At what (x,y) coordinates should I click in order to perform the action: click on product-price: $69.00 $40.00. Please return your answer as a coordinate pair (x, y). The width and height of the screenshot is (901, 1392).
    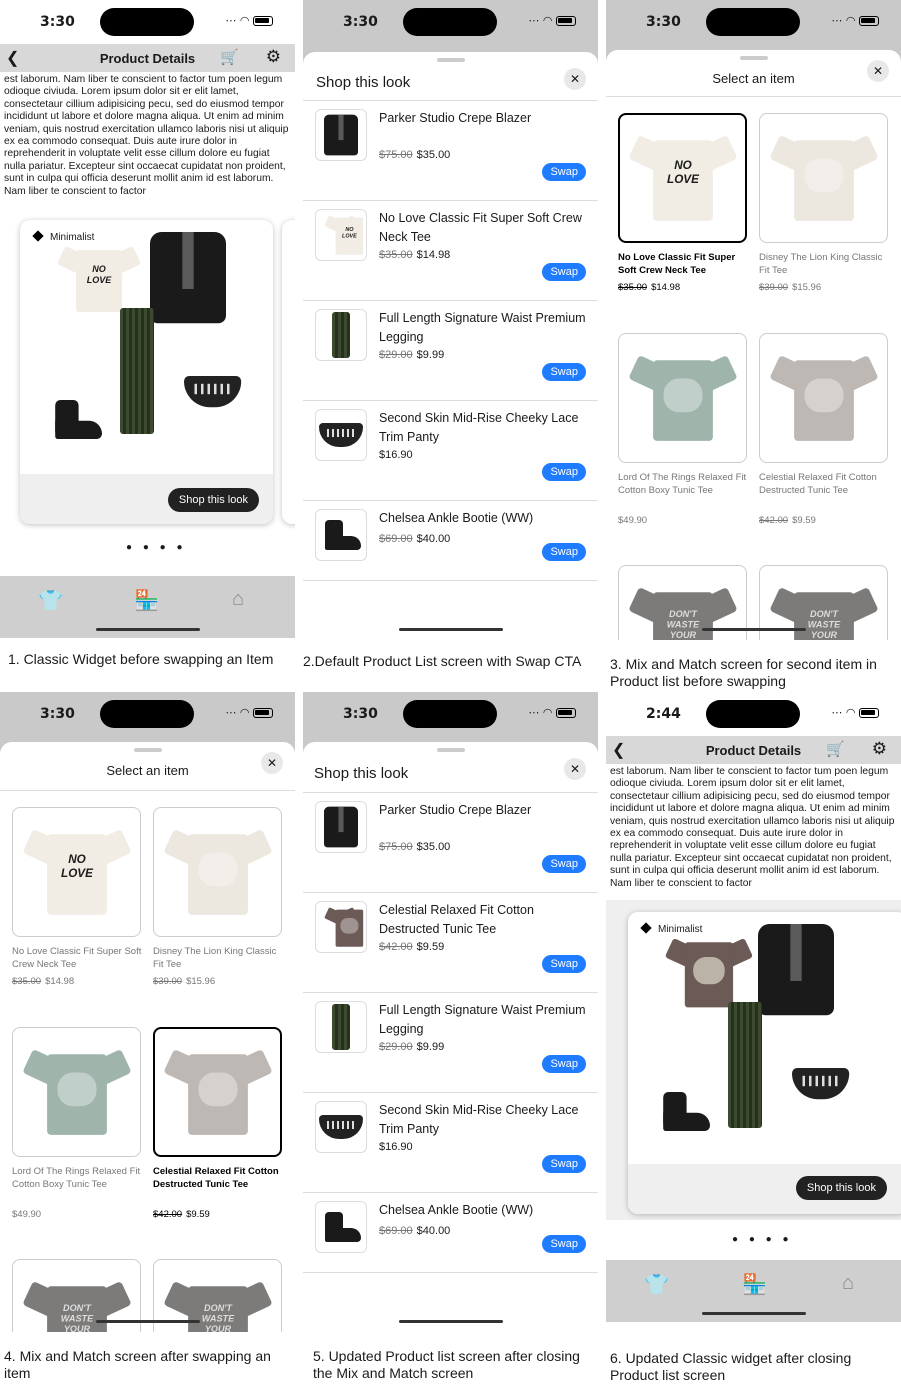
    Looking at the image, I should click on (414, 1231).